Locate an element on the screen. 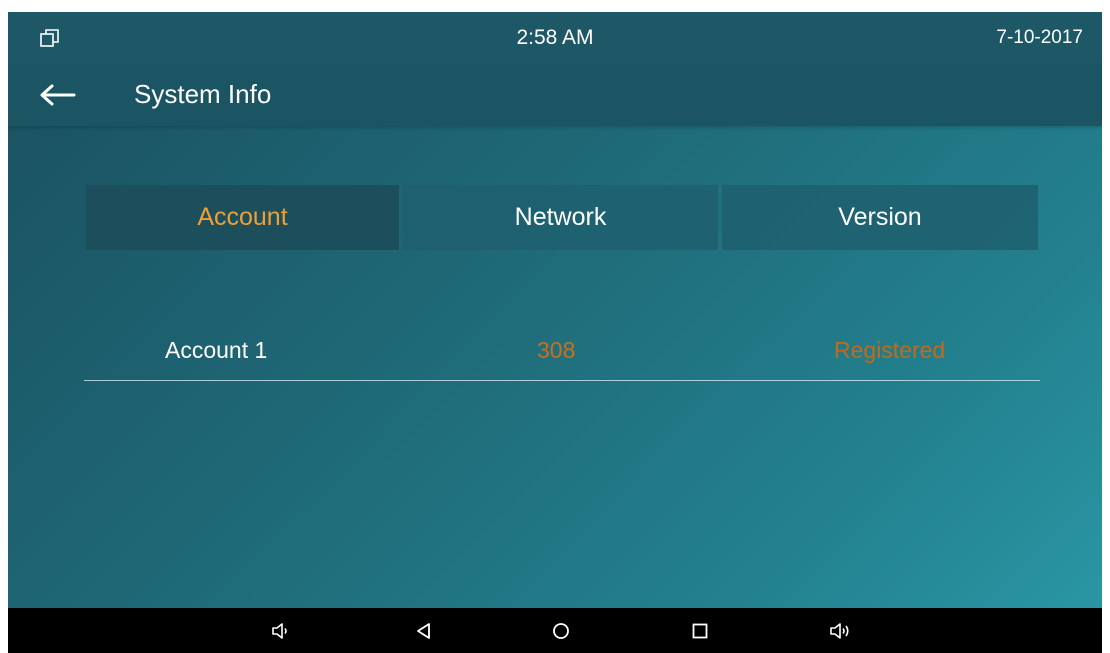 The height and width of the screenshot is (653, 1110). account-status: Registered is located at coordinates (890, 350).